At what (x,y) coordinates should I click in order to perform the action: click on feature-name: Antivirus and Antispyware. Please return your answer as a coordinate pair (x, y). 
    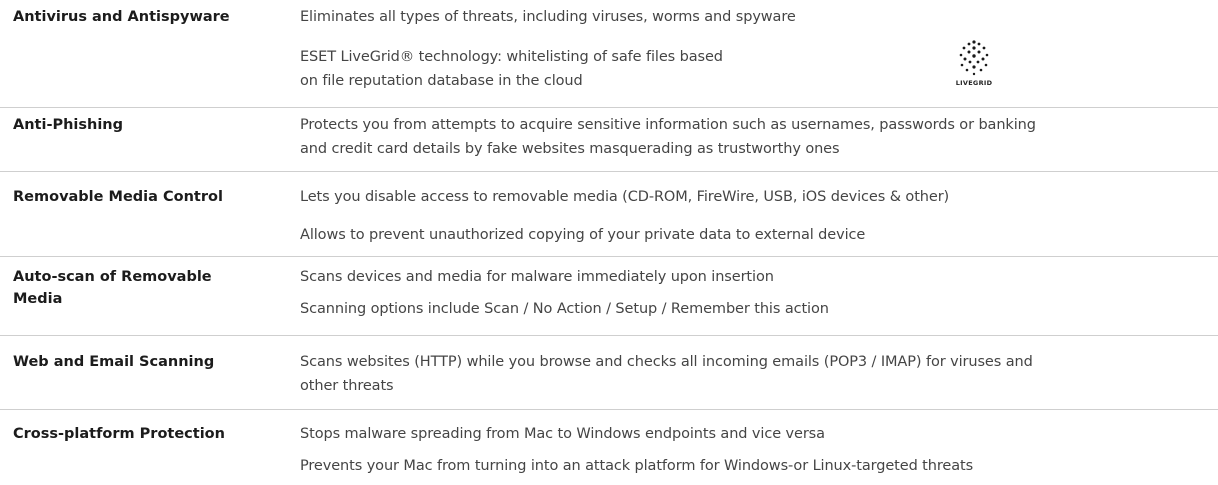
    Looking at the image, I should click on (121, 17).